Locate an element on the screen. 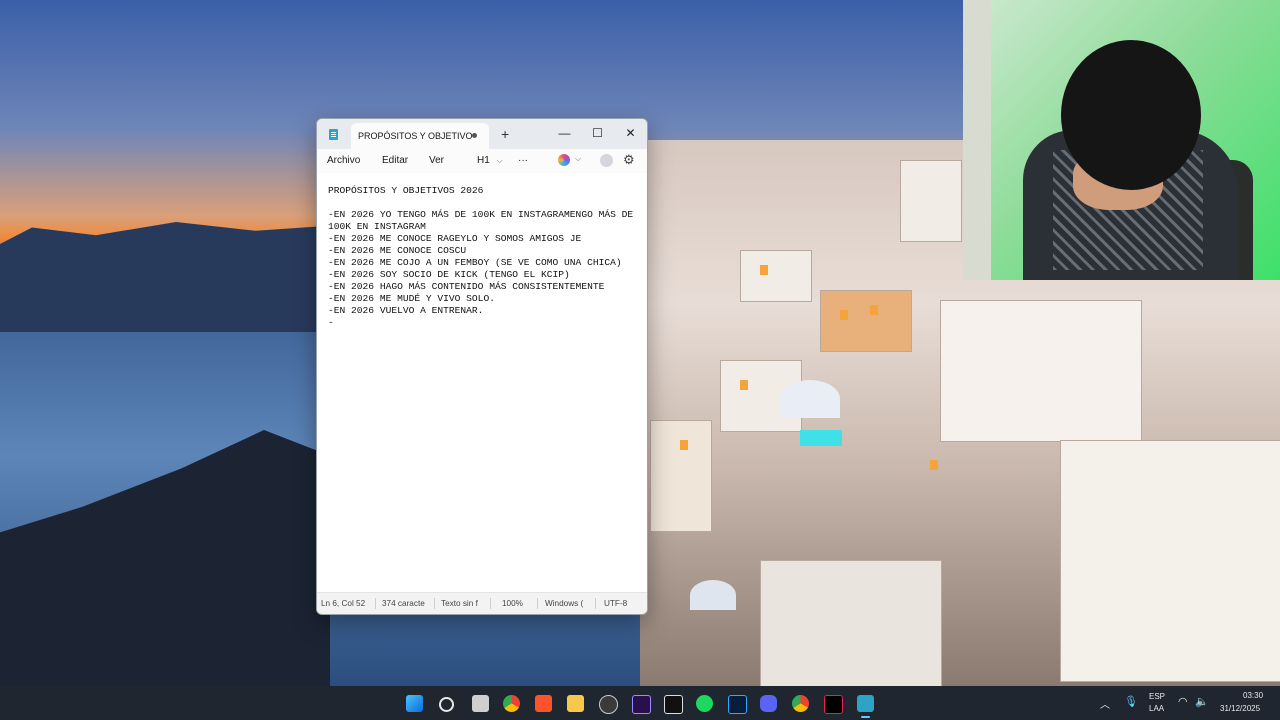 The height and width of the screenshot is (720, 1280). doc-line: - is located at coordinates (331, 322).